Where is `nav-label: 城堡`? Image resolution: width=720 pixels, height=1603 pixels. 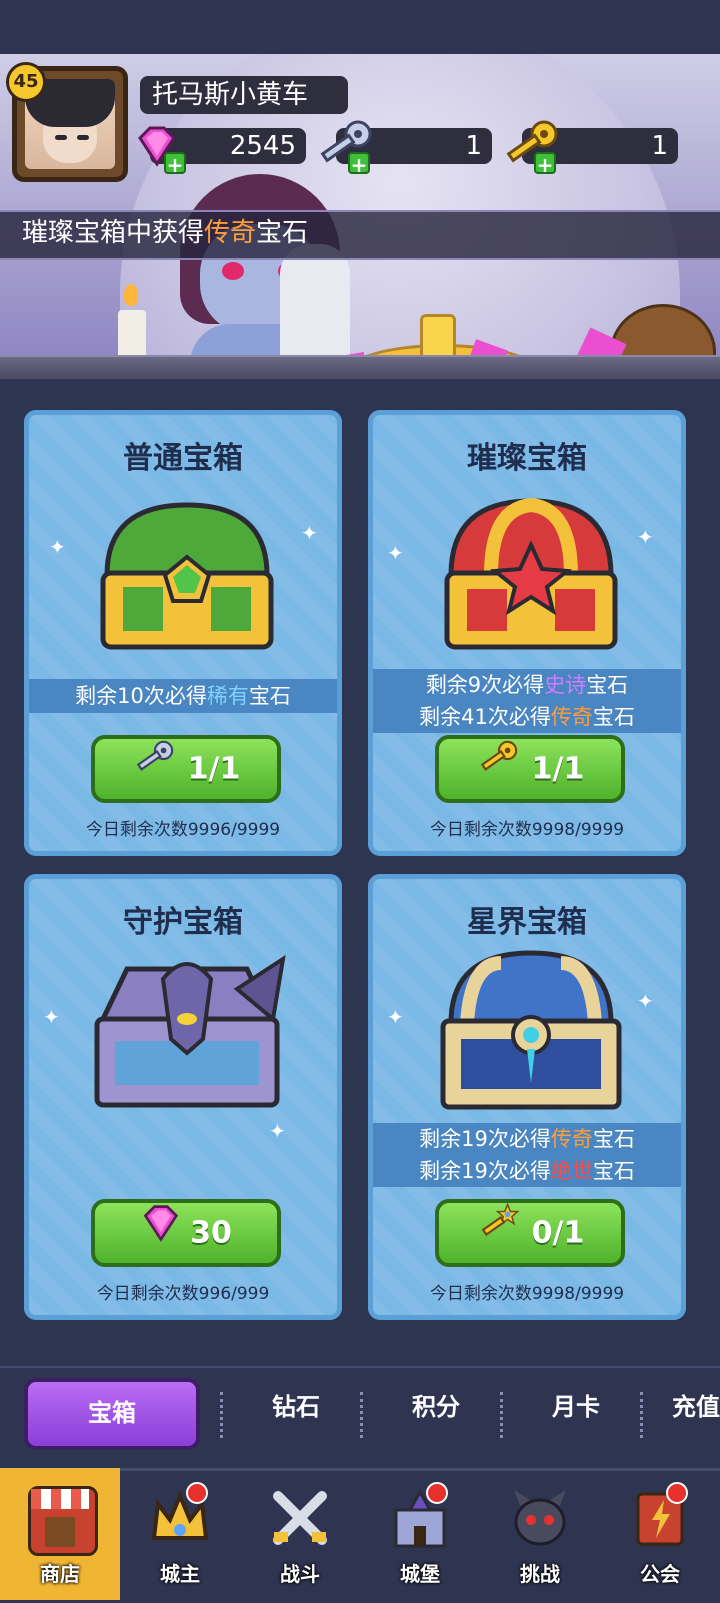 nav-label: 城堡 is located at coordinates (420, 1574).